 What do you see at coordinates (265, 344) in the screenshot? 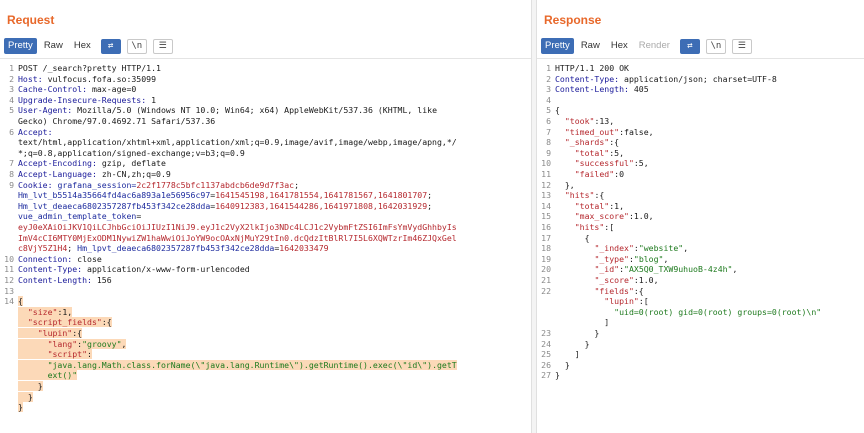
I see `code-line: "lang":"groovy",` at bounding box center [265, 344].